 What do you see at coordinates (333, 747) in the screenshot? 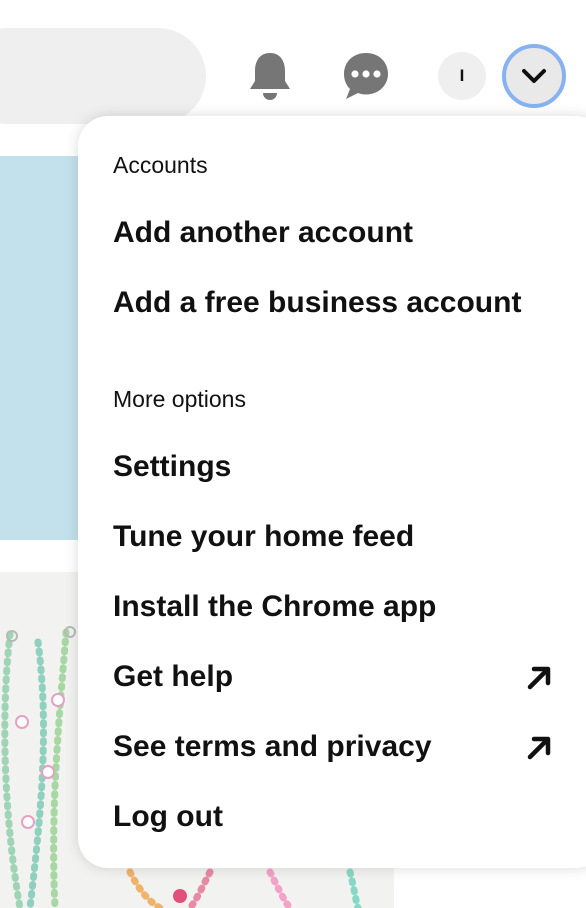
I see `menu-item-terms-and-privacy: See terms and privacy` at bounding box center [333, 747].